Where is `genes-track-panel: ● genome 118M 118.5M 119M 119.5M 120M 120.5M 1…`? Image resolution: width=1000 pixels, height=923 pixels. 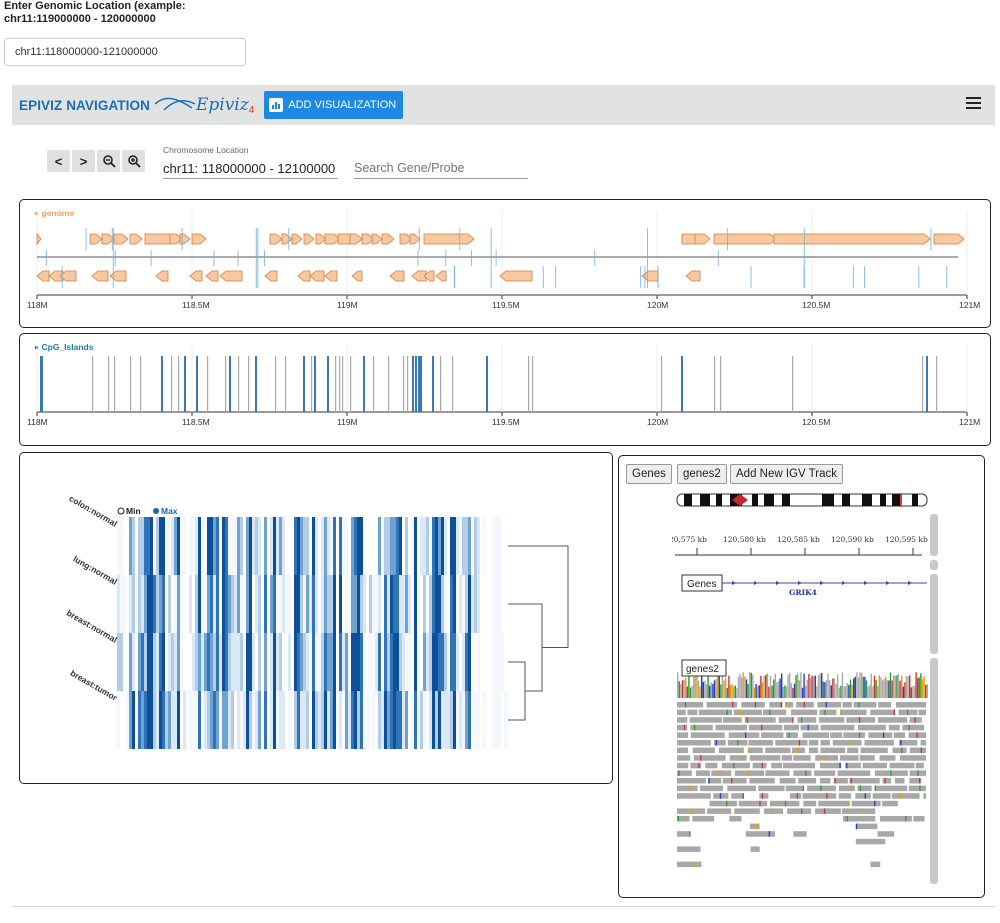
genes-track-panel: ● genome 118M 118.5M 119M 119.5M 120M 120.5M 1… is located at coordinates (505, 263).